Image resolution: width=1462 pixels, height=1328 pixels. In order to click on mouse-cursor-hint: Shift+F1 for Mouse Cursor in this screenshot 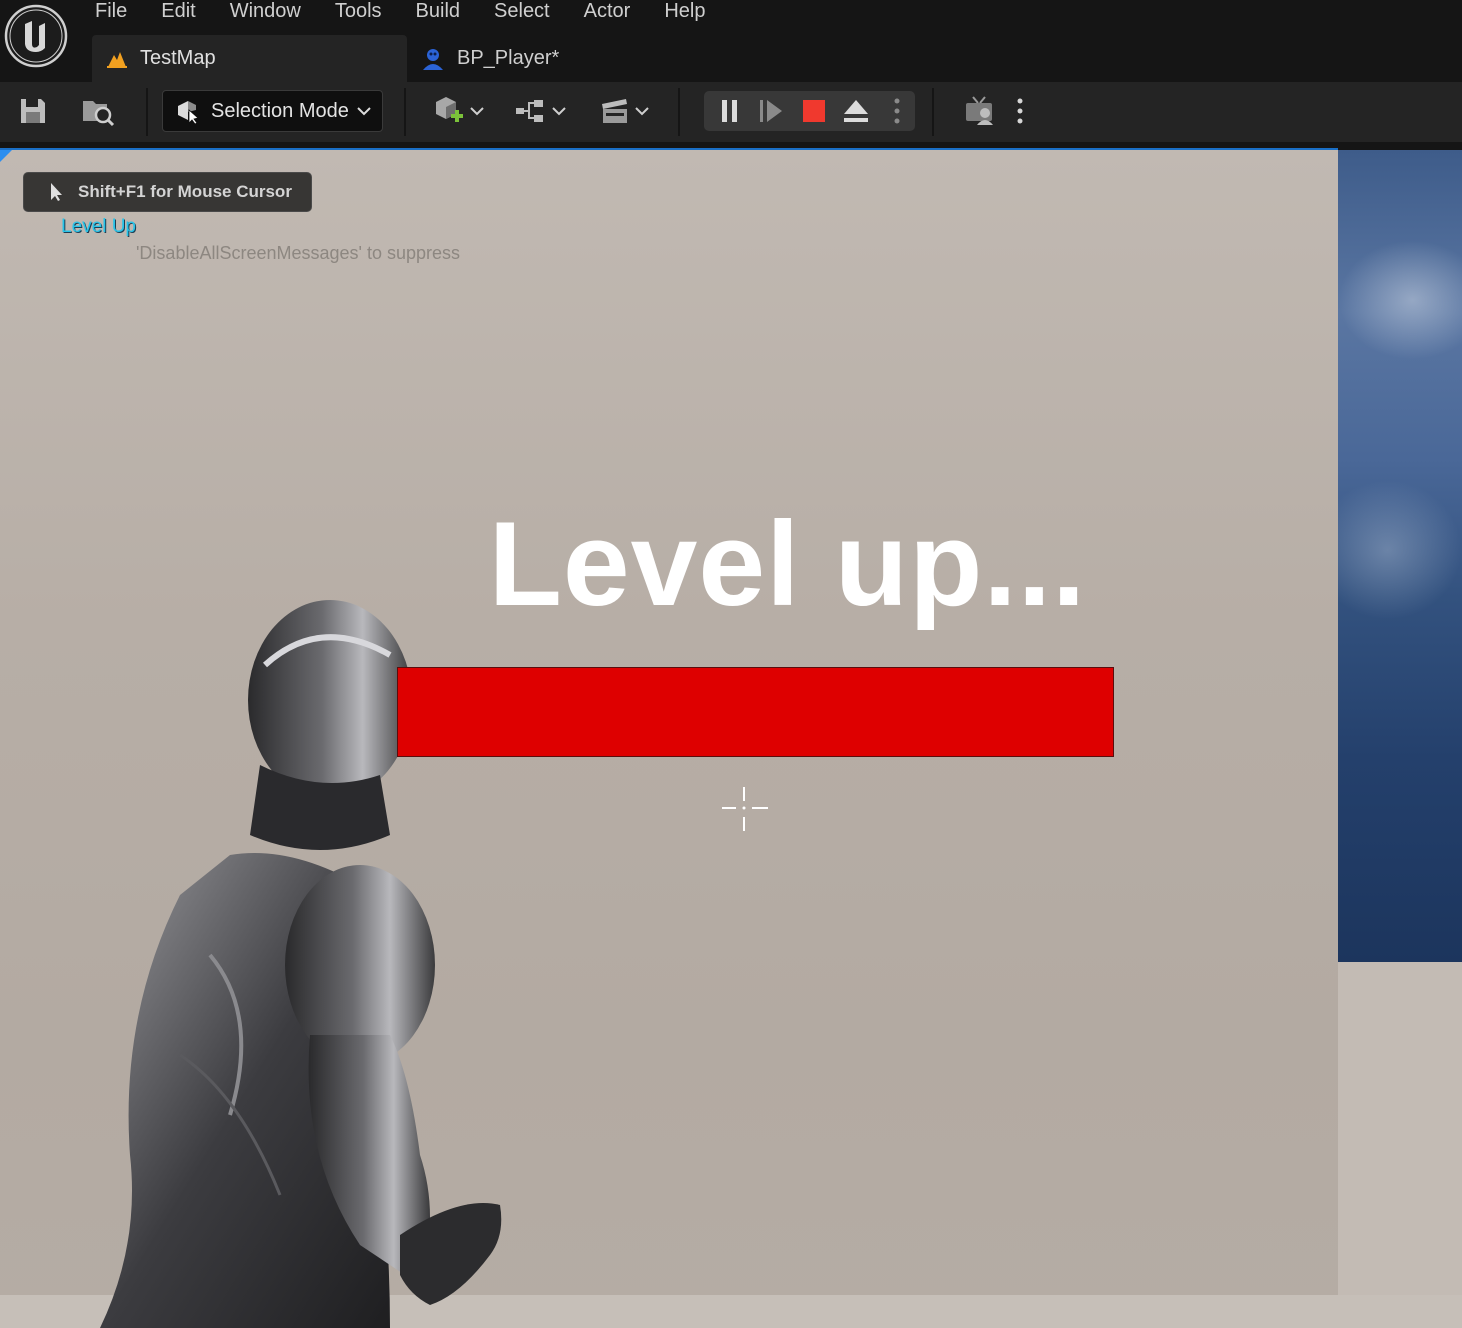, I will do `click(167, 192)`.